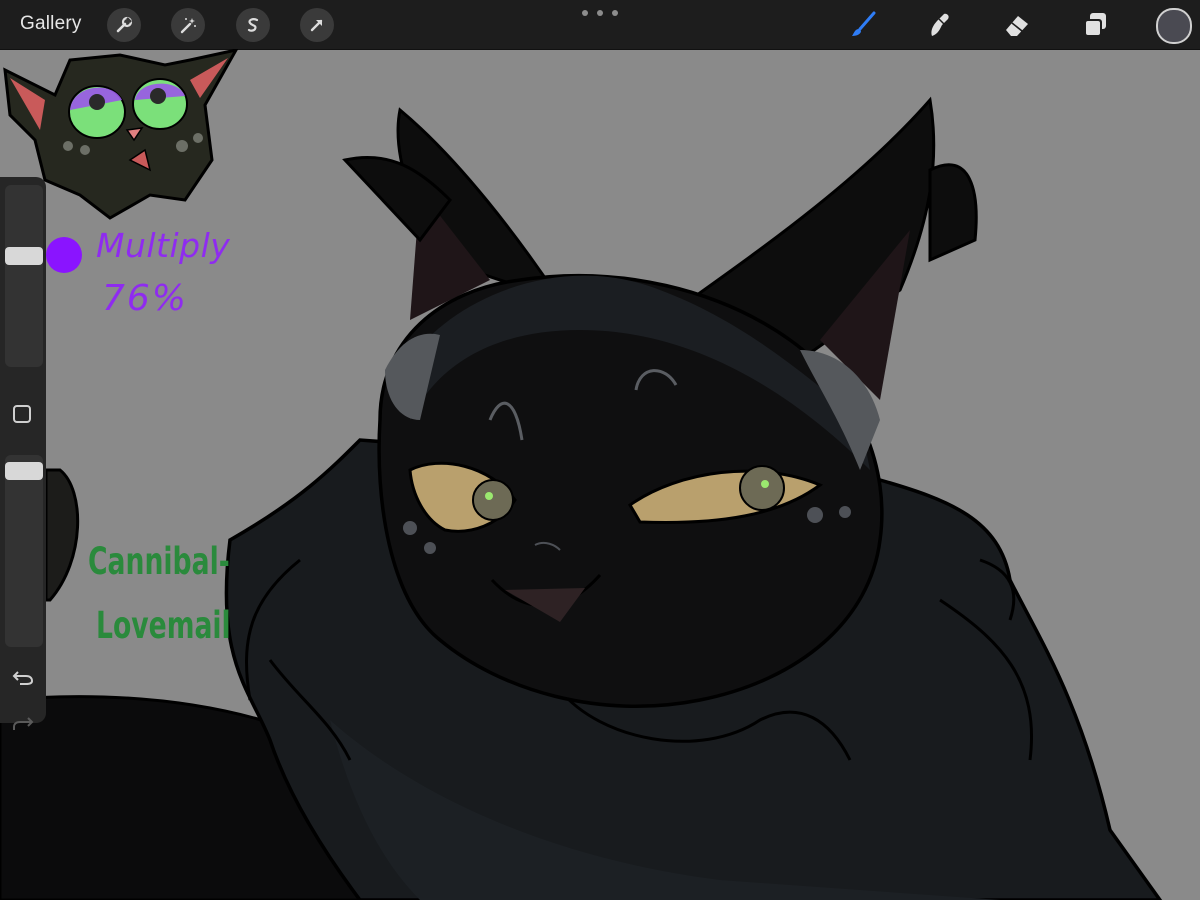 Image resolution: width=1200 pixels, height=900 pixels. I want to click on transform-arrow-icon, so click(316, 25).